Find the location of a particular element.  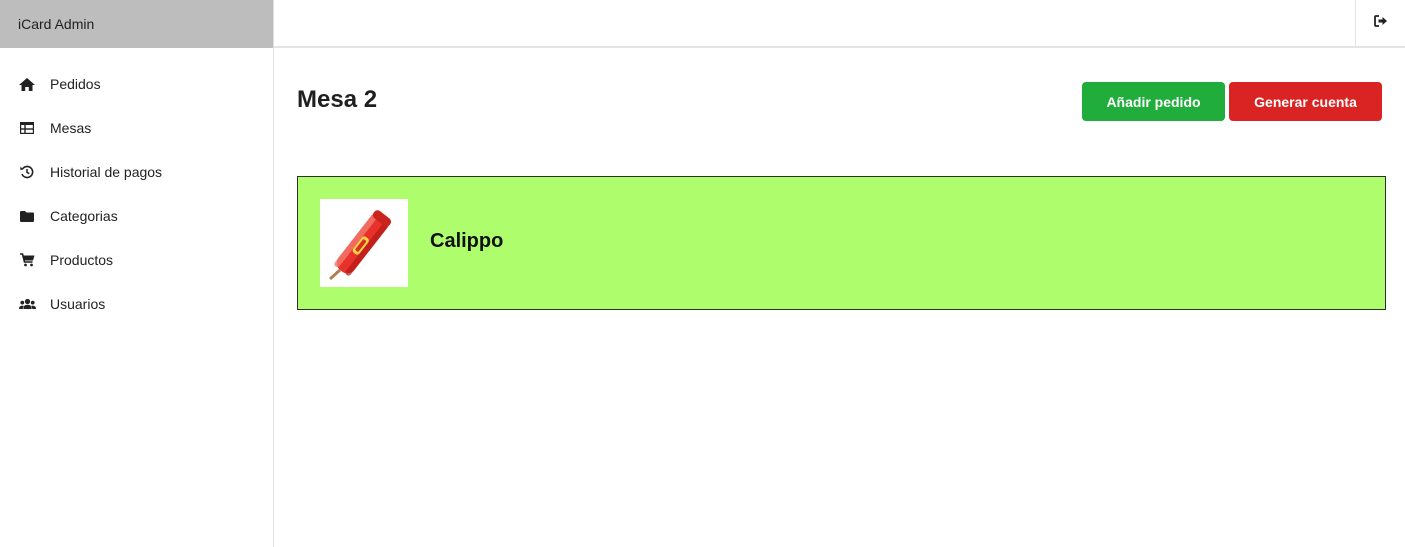

sidebar-item-productos: Productos is located at coordinates (136, 260).